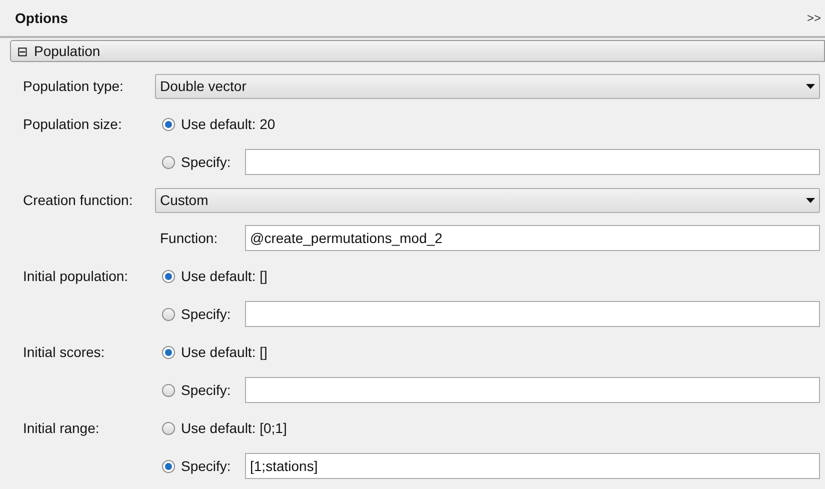 This screenshot has height=489, width=825. What do you see at coordinates (22, 51) in the screenshot?
I see `collapse-icon: ⊟` at bounding box center [22, 51].